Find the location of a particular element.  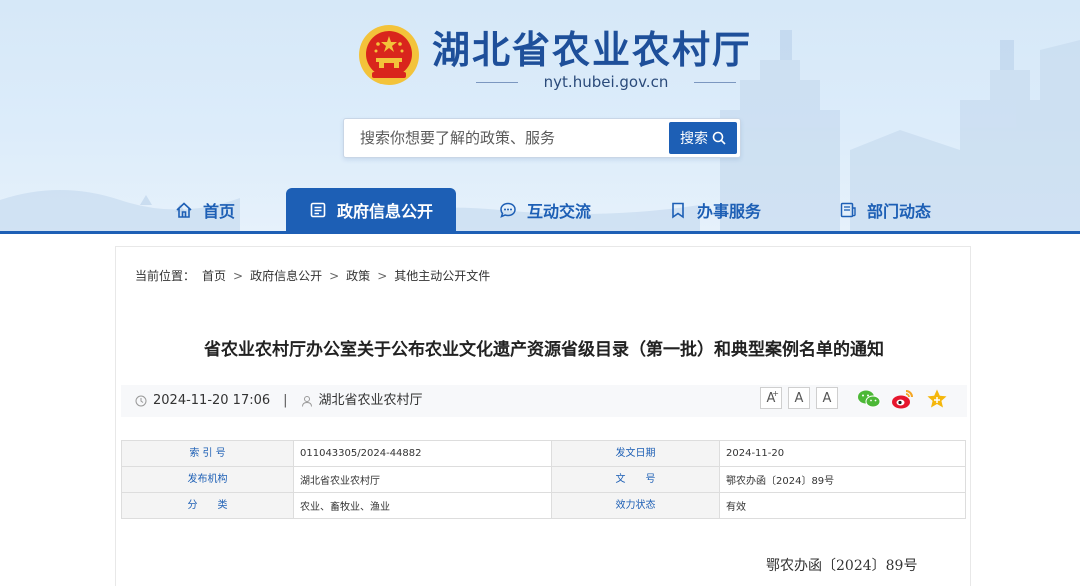

divider-line is located at coordinates (715, 82).